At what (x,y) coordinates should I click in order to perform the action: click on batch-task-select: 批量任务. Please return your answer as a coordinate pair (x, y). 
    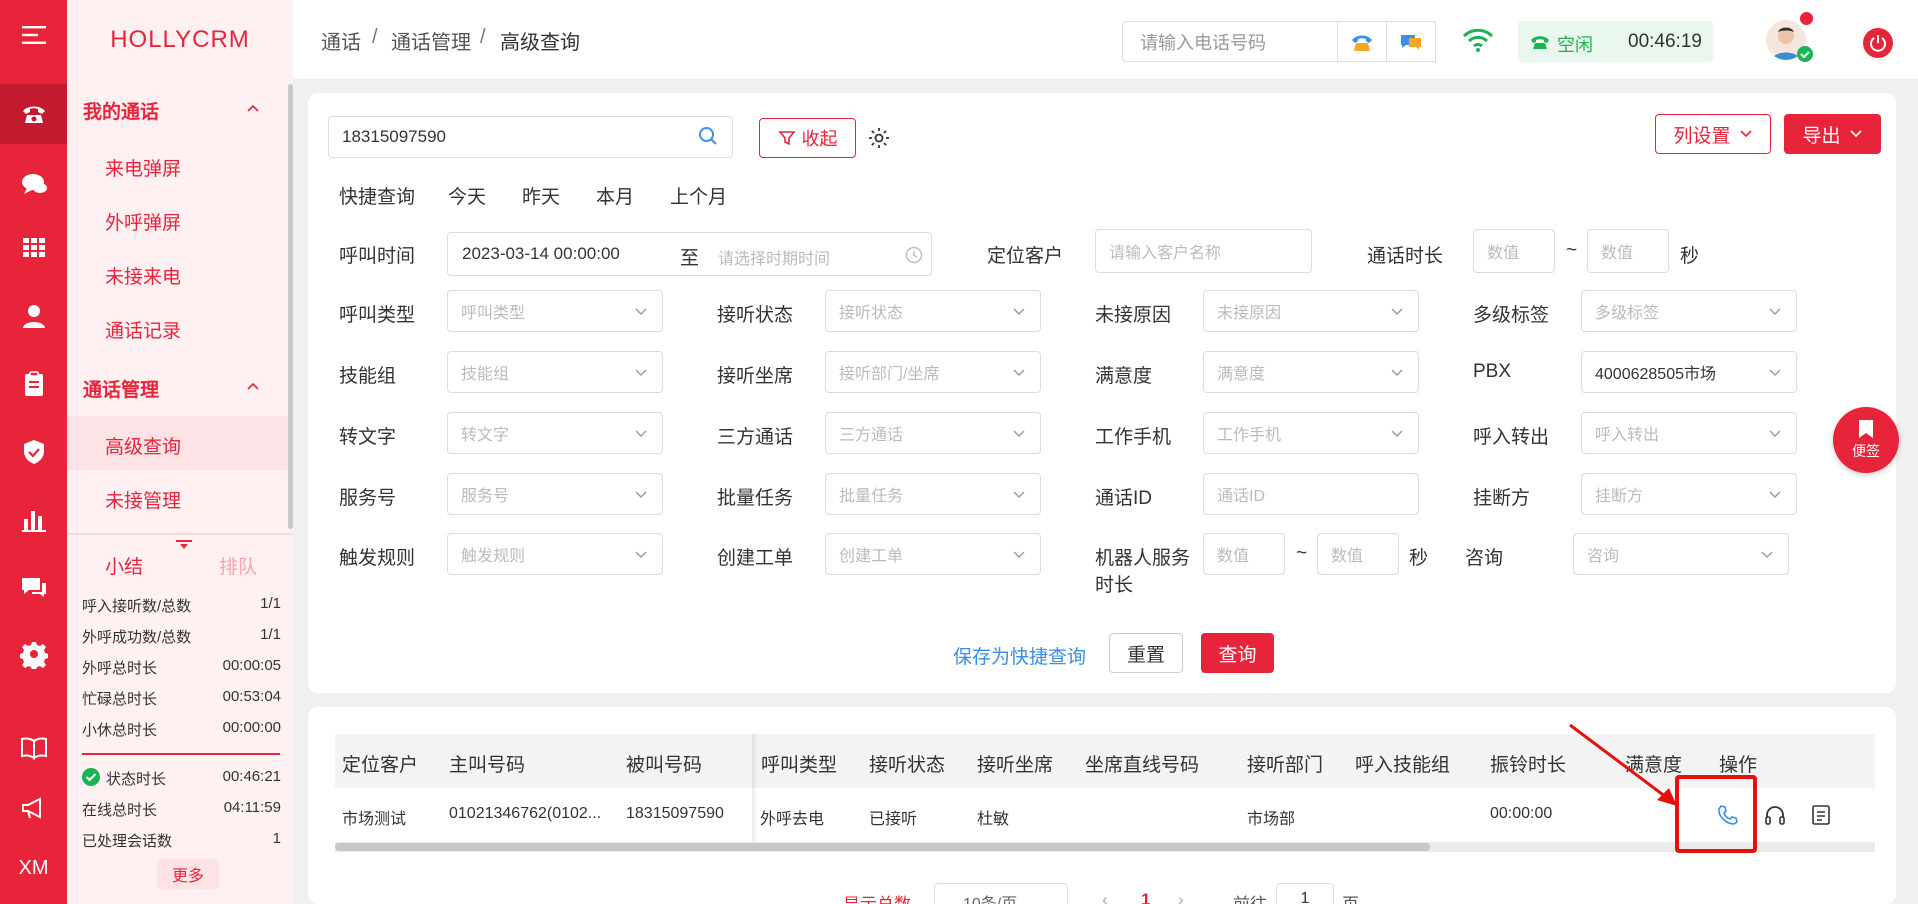
    Looking at the image, I should click on (933, 494).